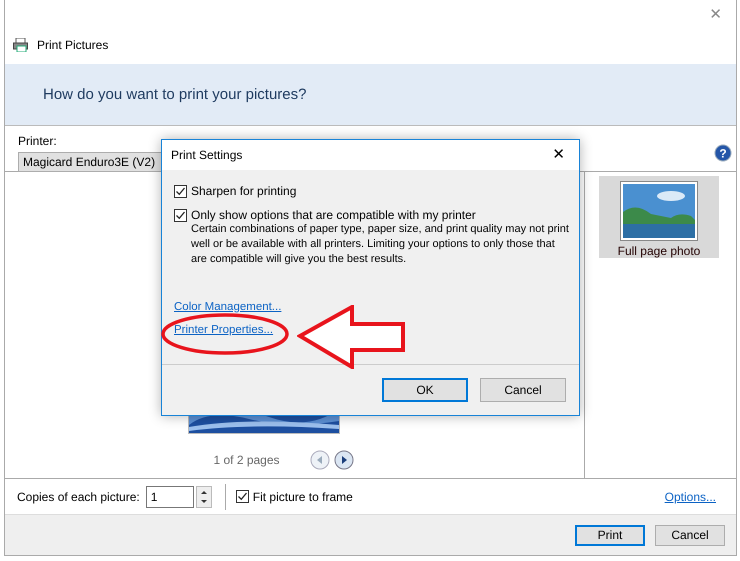  What do you see at coordinates (425, 390) in the screenshot?
I see `dialog-button: OK` at bounding box center [425, 390].